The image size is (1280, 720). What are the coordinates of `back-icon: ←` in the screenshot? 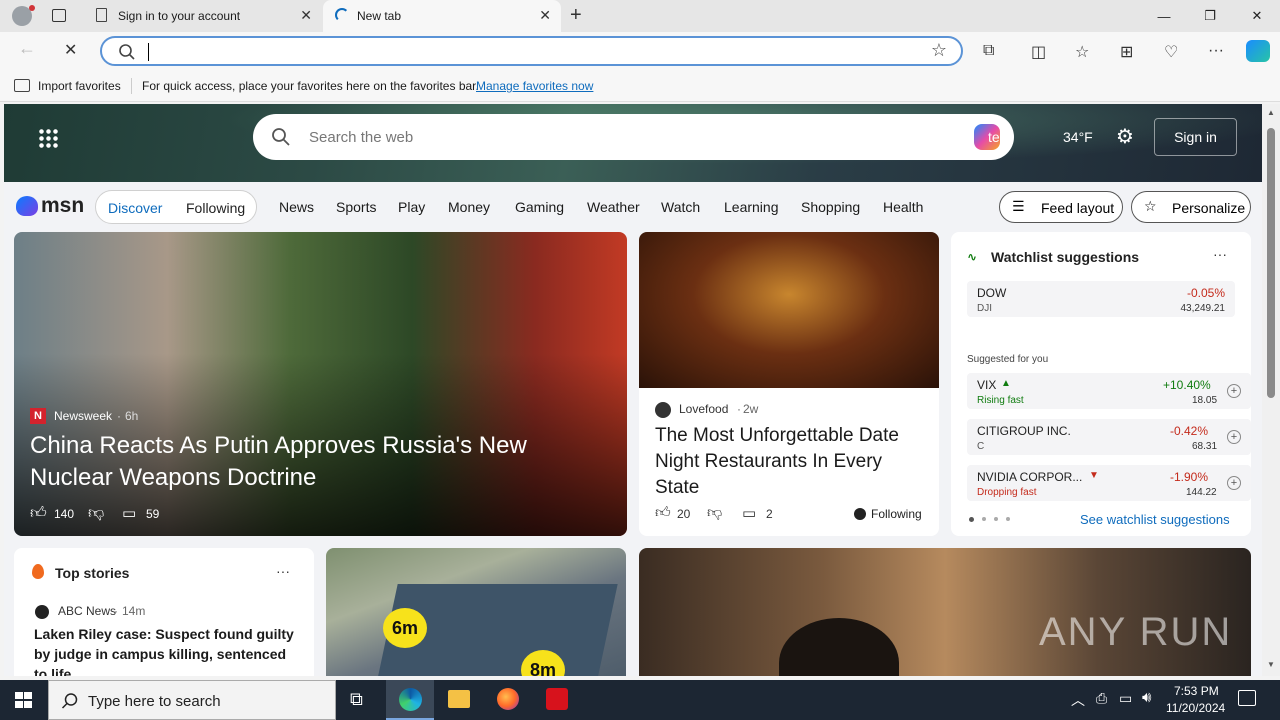 It's located at (27, 48).